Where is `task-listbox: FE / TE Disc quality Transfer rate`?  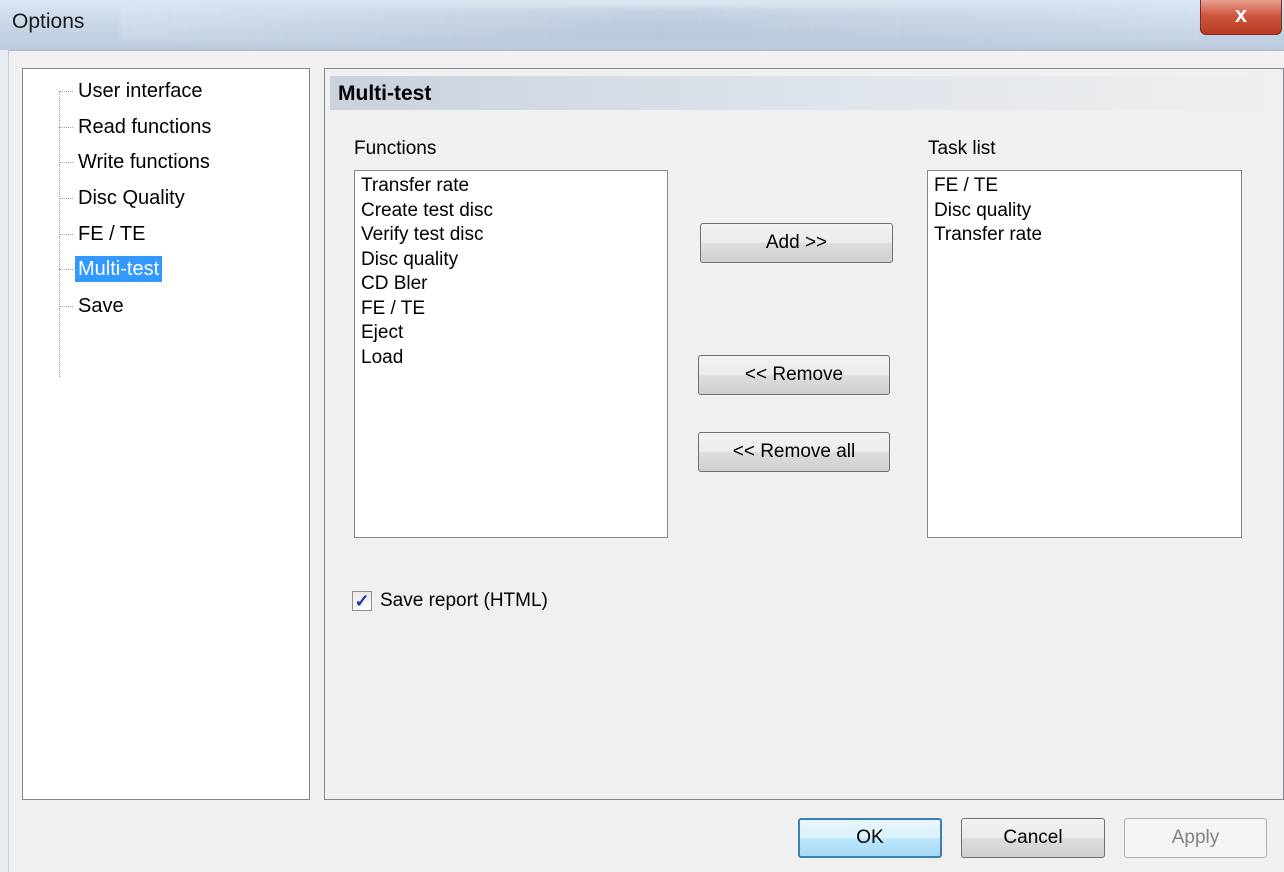 task-listbox: FE / TE Disc quality Transfer rate is located at coordinates (1084, 354).